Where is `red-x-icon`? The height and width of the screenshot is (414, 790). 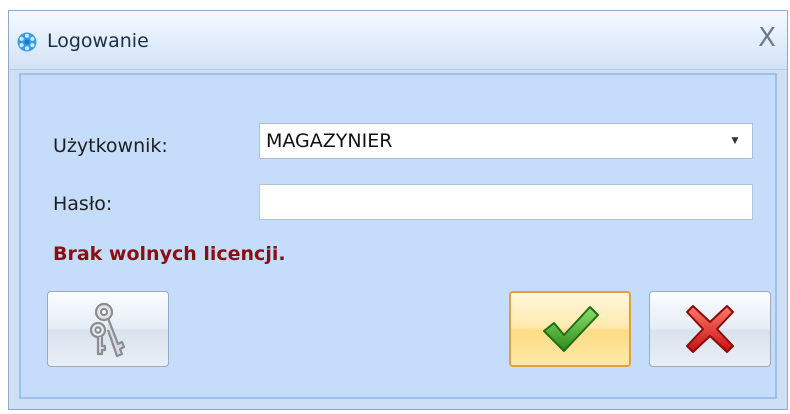
red-x-icon is located at coordinates (710, 329).